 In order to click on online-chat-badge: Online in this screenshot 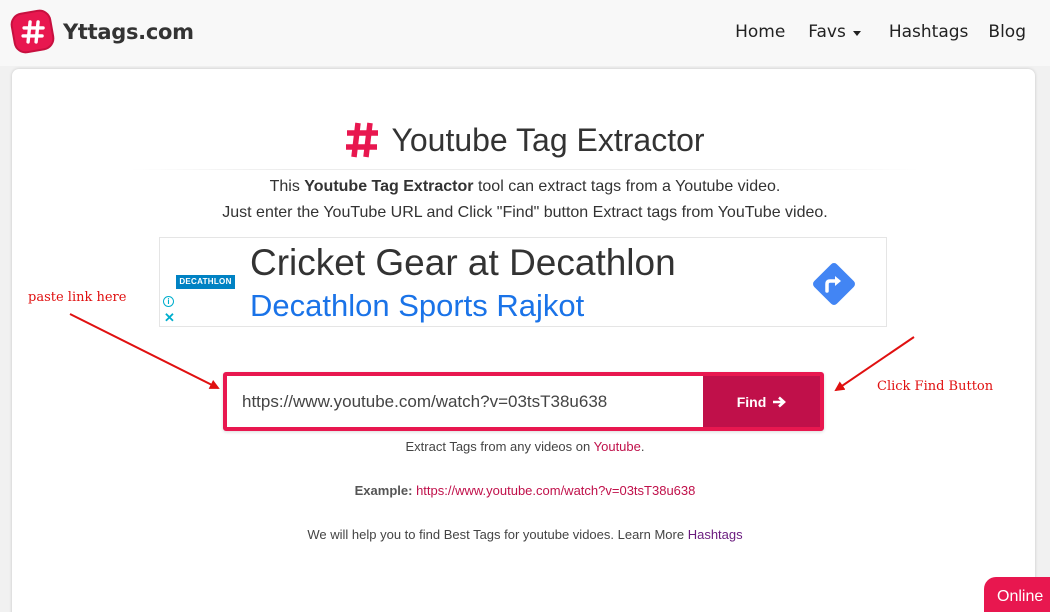, I will do `click(1017, 594)`.